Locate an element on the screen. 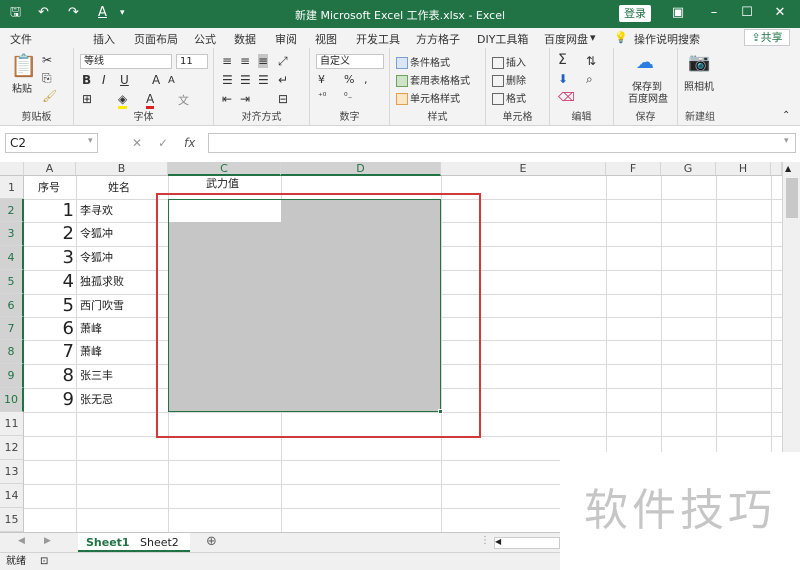 The width and height of the screenshot is (800, 570). baidu-netdisk-icon: ☁ is located at coordinates (645, 62).